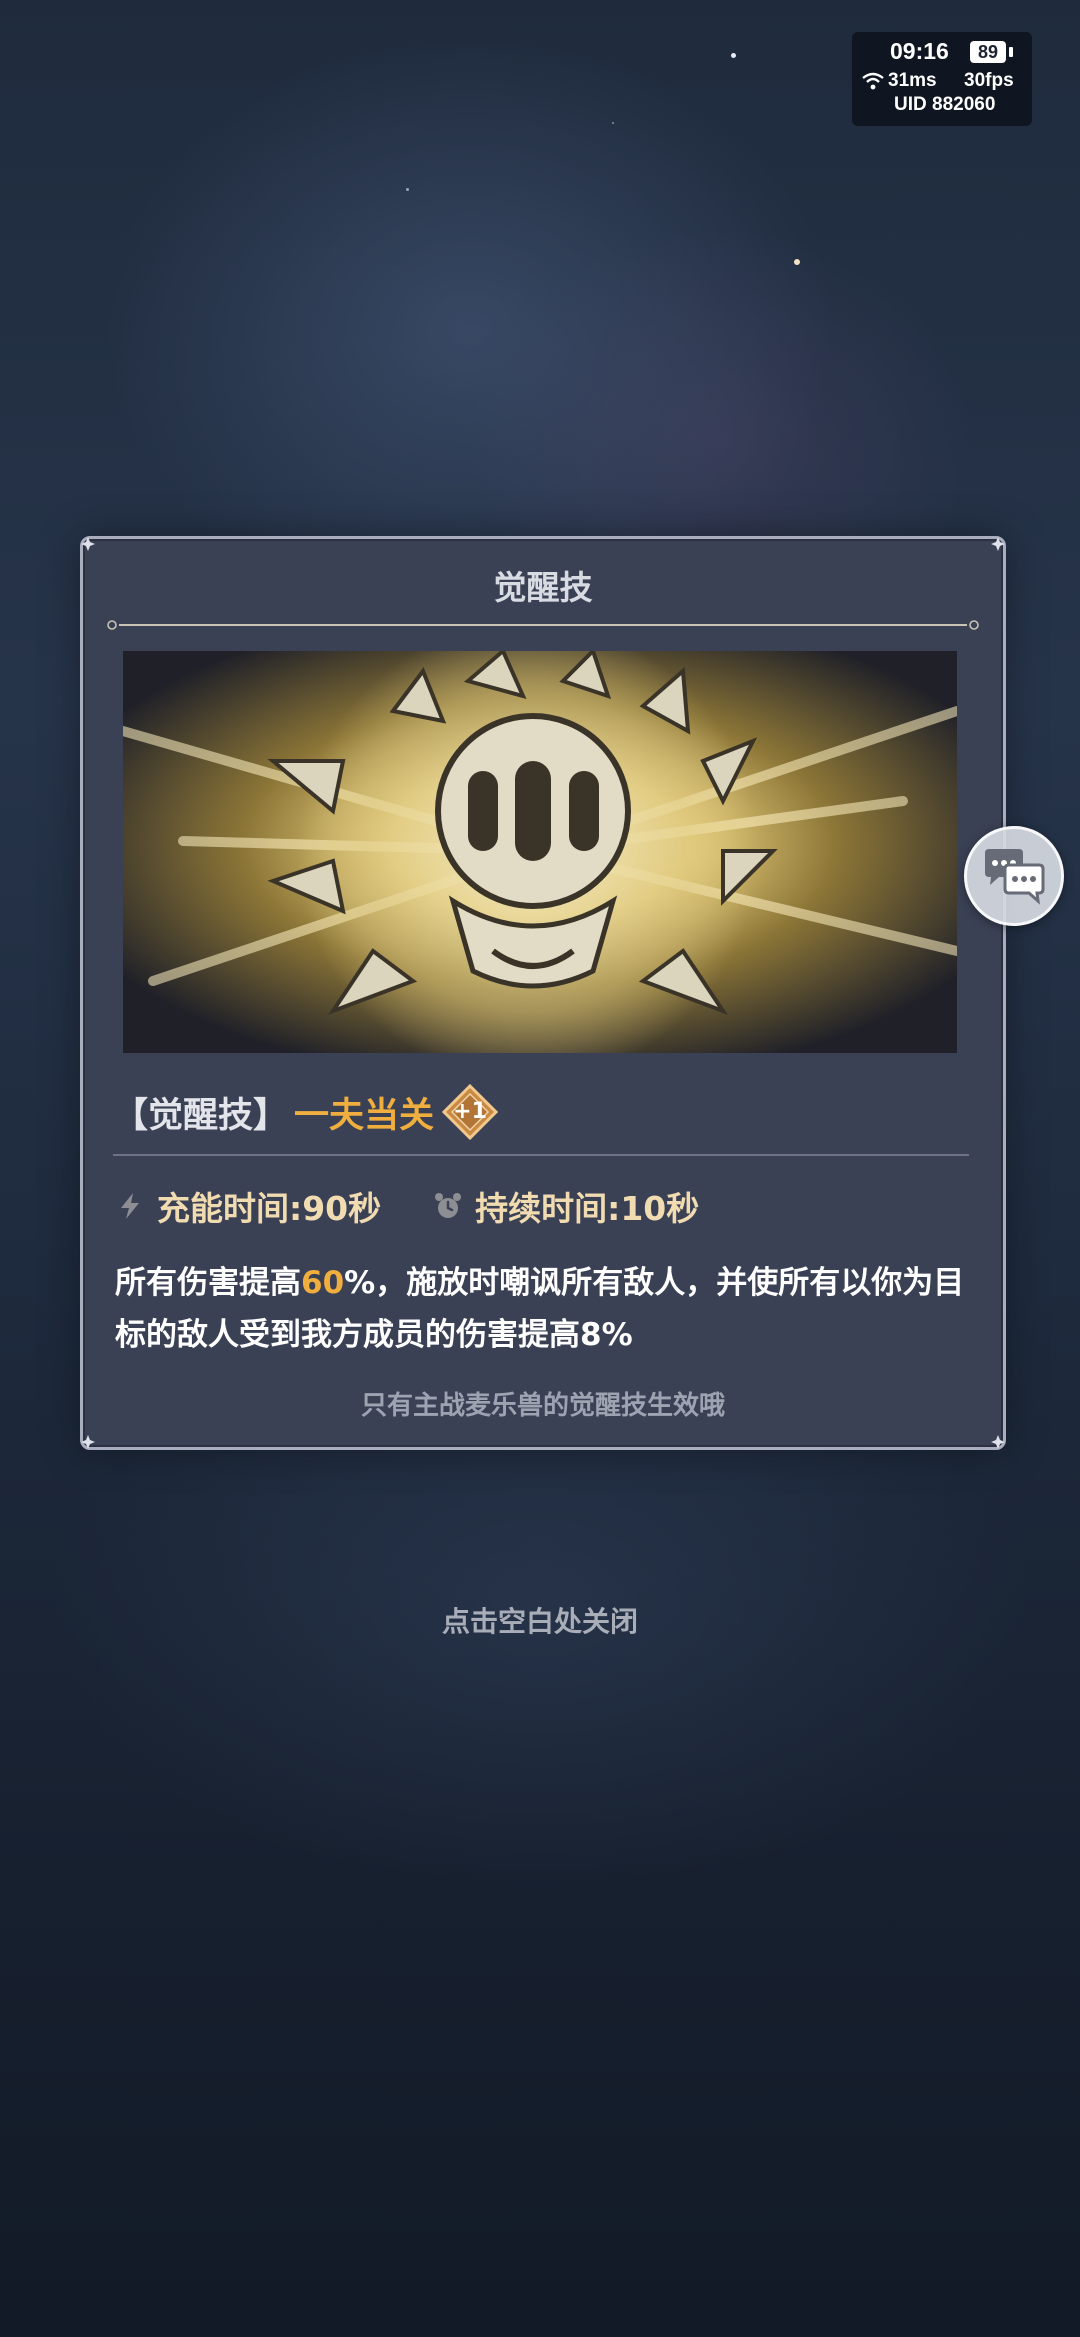 This screenshot has height=2337, width=1080. What do you see at coordinates (919, 51) in the screenshot?
I see `clock-time: 09:16` at bounding box center [919, 51].